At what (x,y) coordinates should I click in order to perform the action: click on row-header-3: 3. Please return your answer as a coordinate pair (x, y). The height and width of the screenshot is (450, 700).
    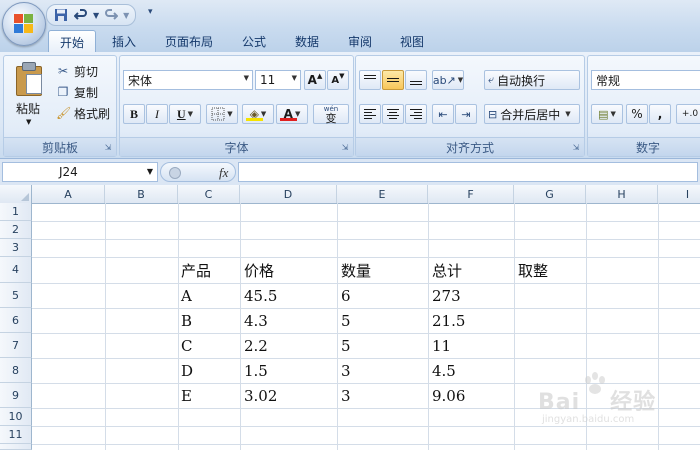
    Looking at the image, I should click on (16, 248).